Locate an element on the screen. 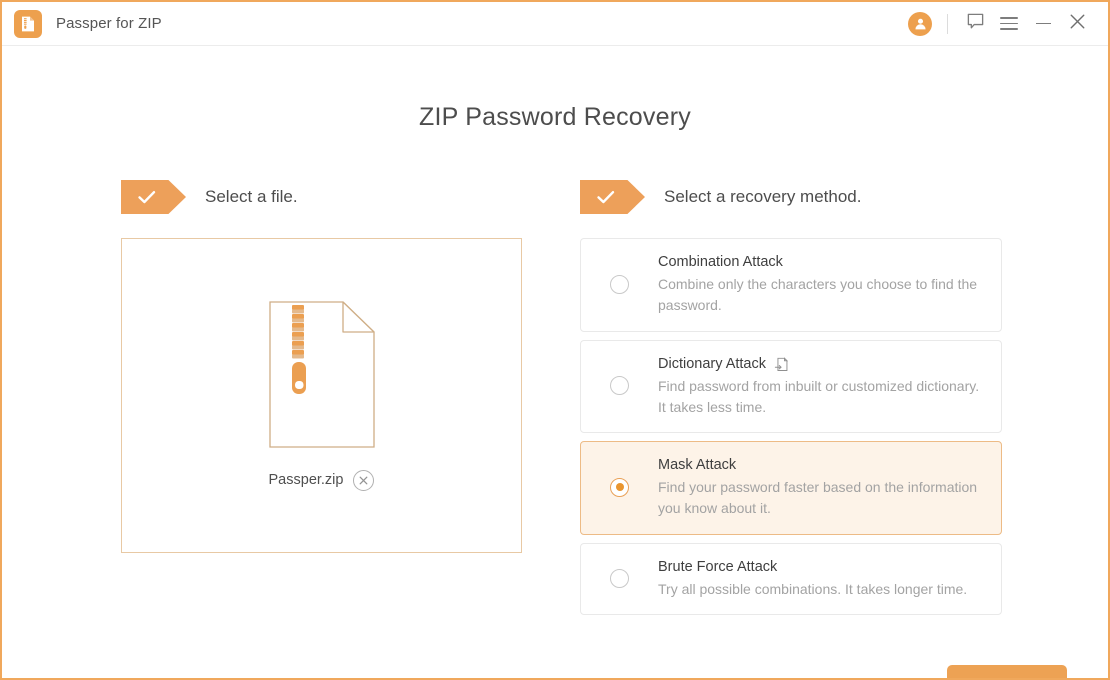 The height and width of the screenshot is (680, 1110). radio-mask-attack is located at coordinates (619, 487).